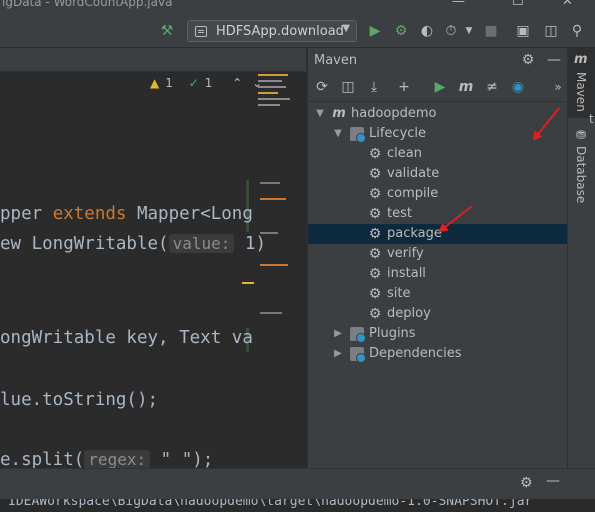  I want to click on tree-item-dependencies: ▶ Dependencies, so click(438, 354).